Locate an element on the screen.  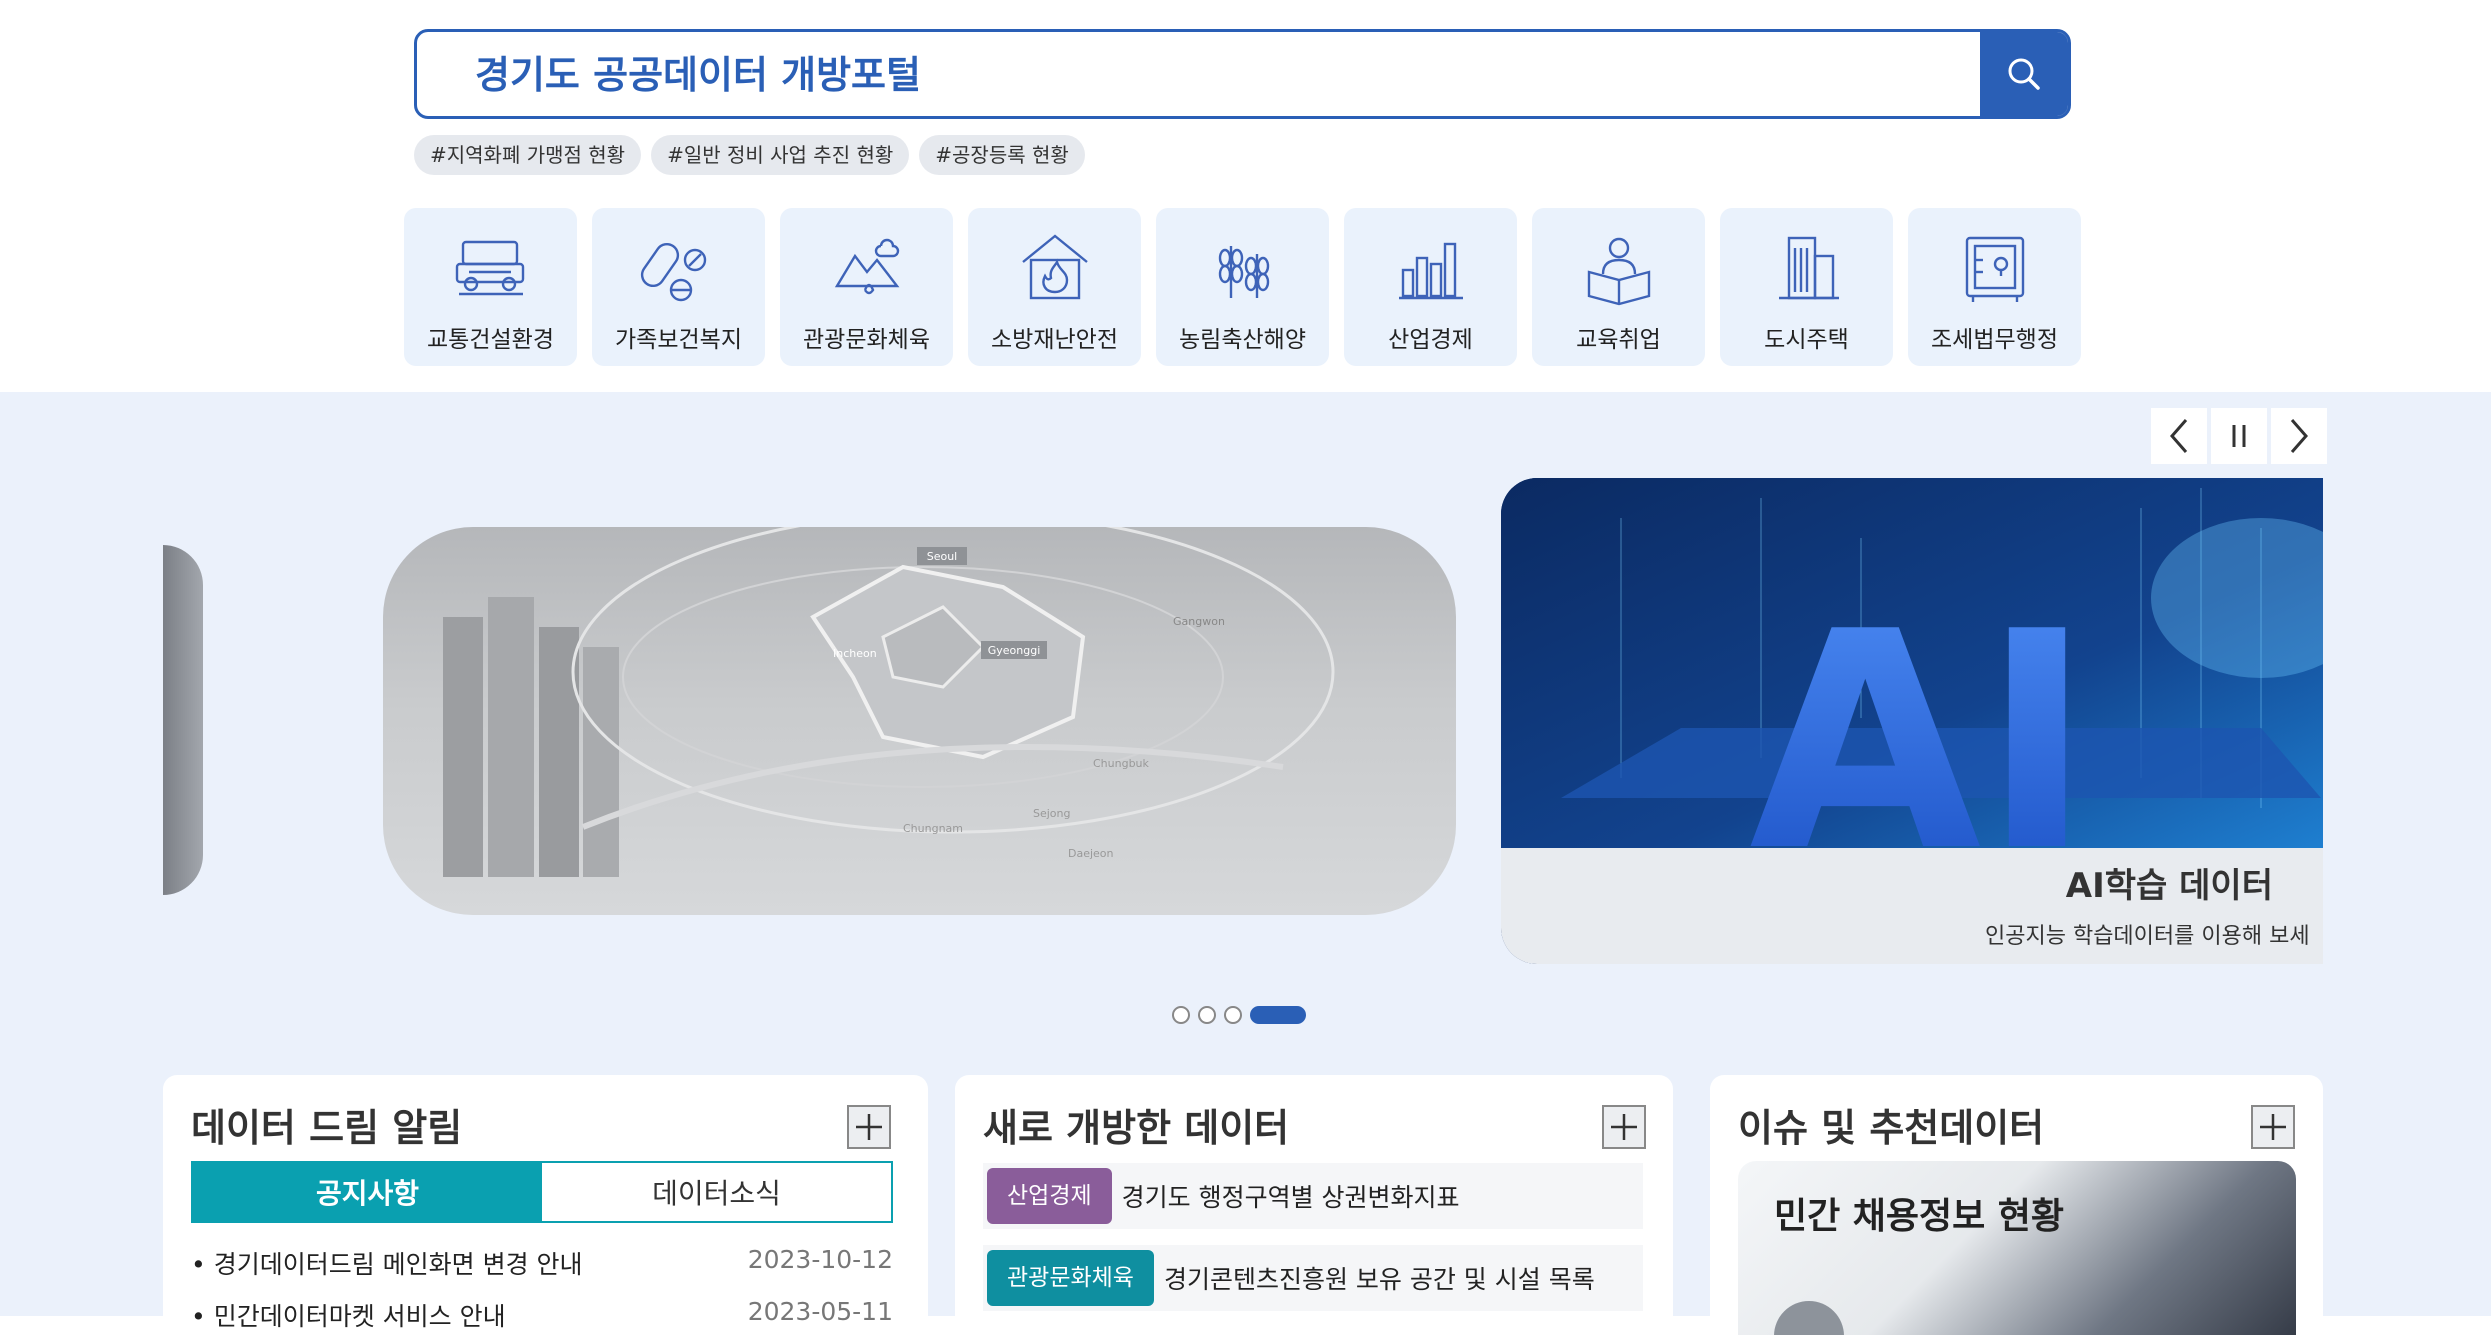
category-label: 농림축산해양 is located at coordinates (1242, 340).